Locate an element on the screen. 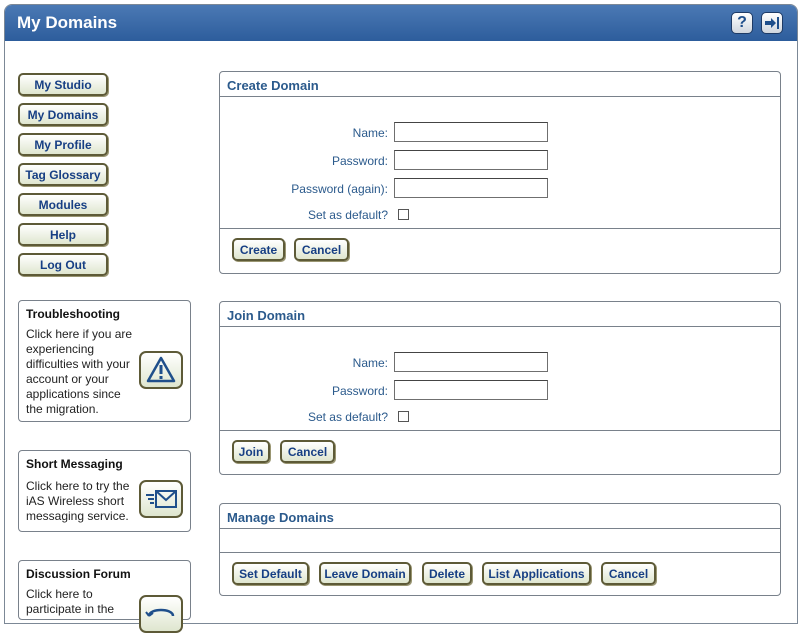 This screenshot has width=805, height=633. nav-help: Help is located at coordinates (63, 234).